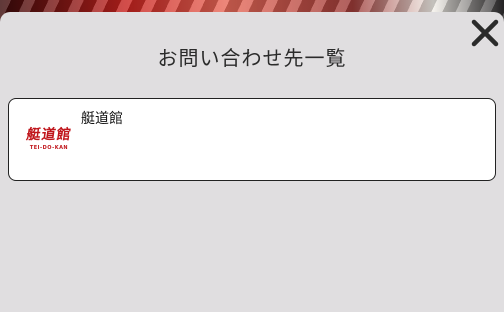 The image size is (504, 312). What do you see at coordinates (252, 58) in the screenshot?
I see `modal-title: お問い合わせ先一覧` at bounding box center [252, 58].